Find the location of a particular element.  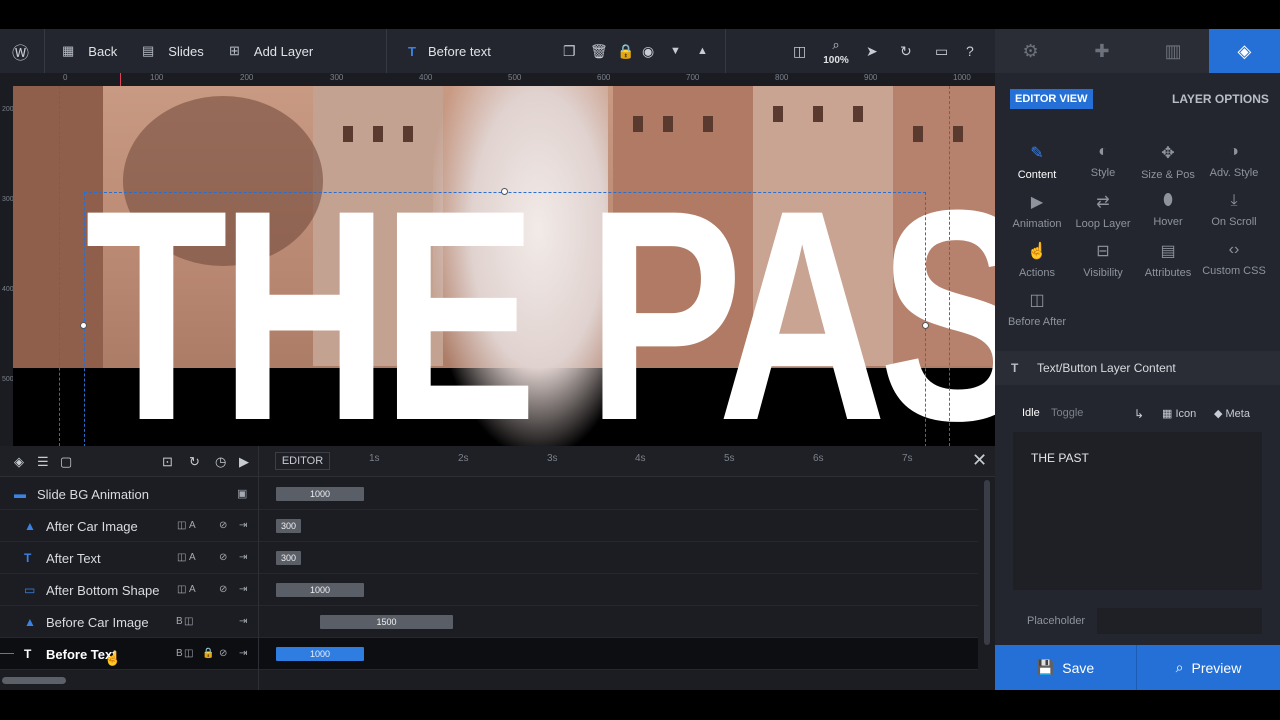

tab-adv-style: ◑ Adv. Style is located at coordinates (1234, 161).